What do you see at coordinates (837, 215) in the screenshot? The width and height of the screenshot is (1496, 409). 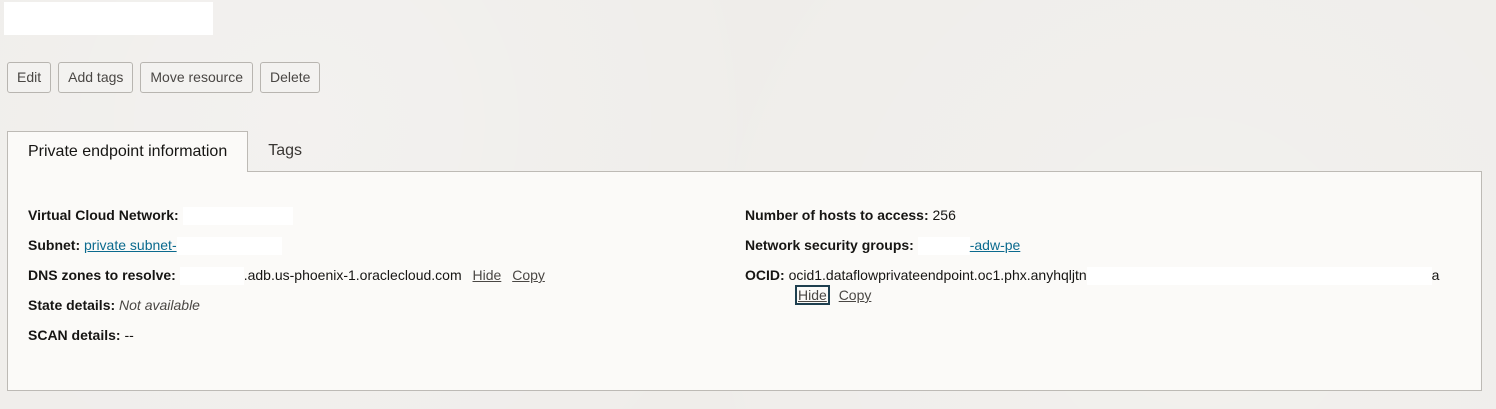 I see `hosts-label: Number of hosts to access:` at bounding box center [837, 215].